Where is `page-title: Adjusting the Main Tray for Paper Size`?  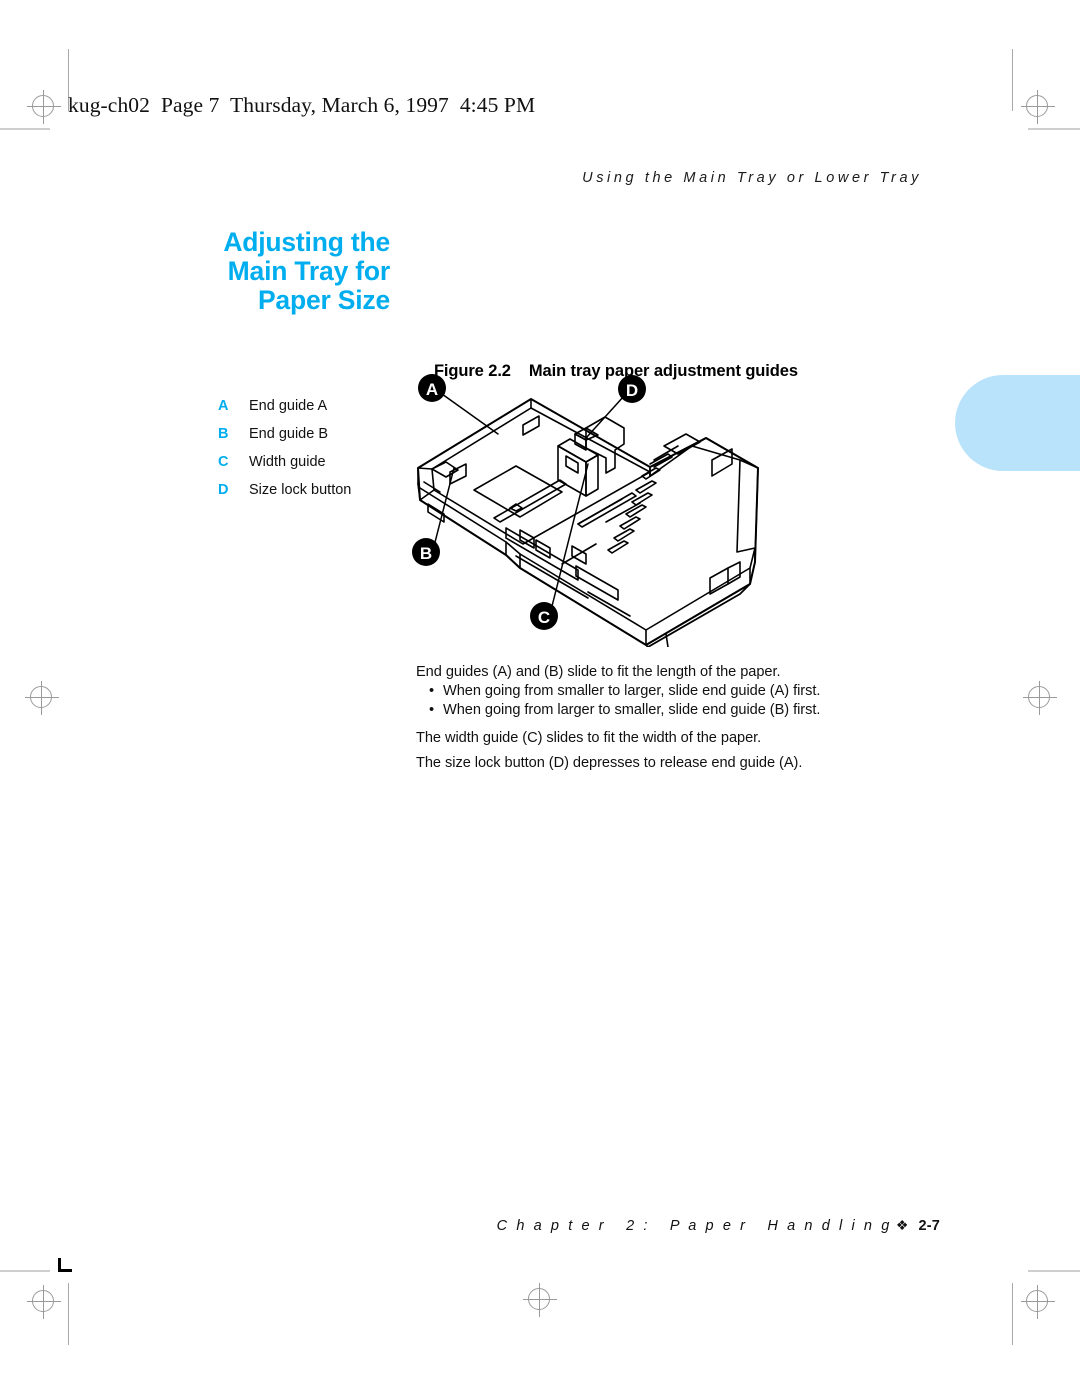 page-title: Adjusting the Main Tray for Paper Size is located at coordinates (255, 271).